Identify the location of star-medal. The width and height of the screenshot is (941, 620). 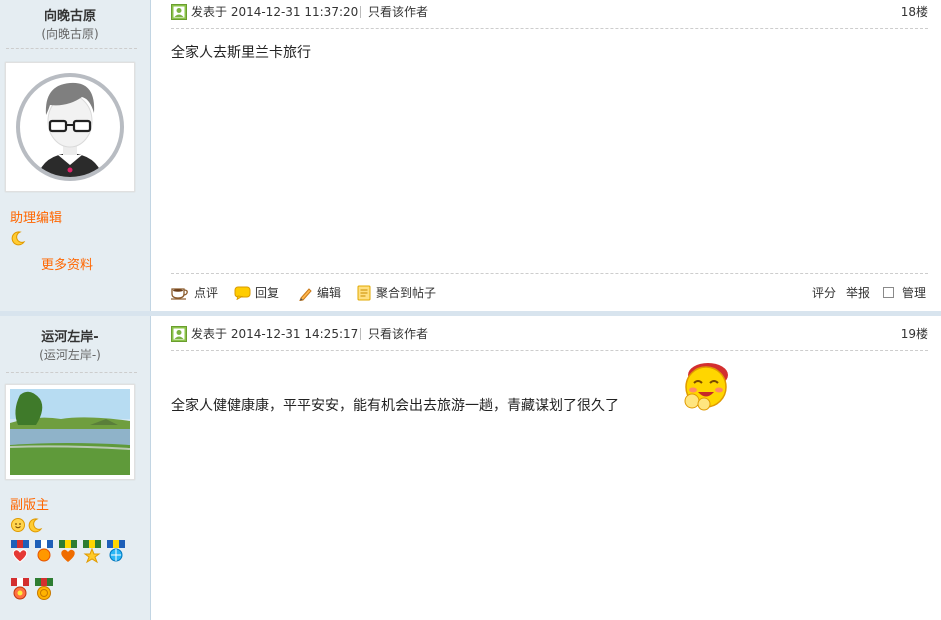
(92, 552).